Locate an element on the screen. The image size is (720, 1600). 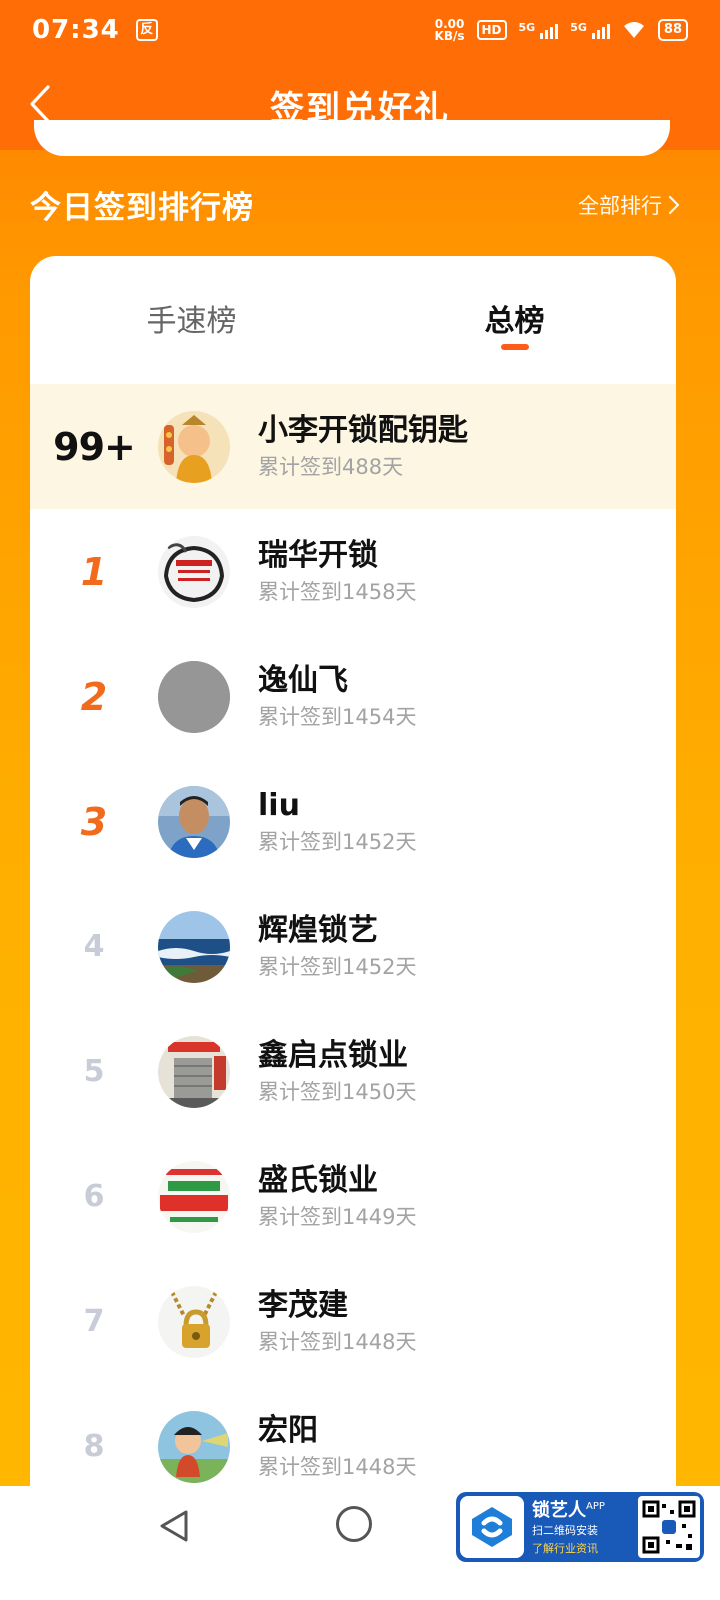
all-rank-label: 全部排行 is located at coordinates (620, 205).